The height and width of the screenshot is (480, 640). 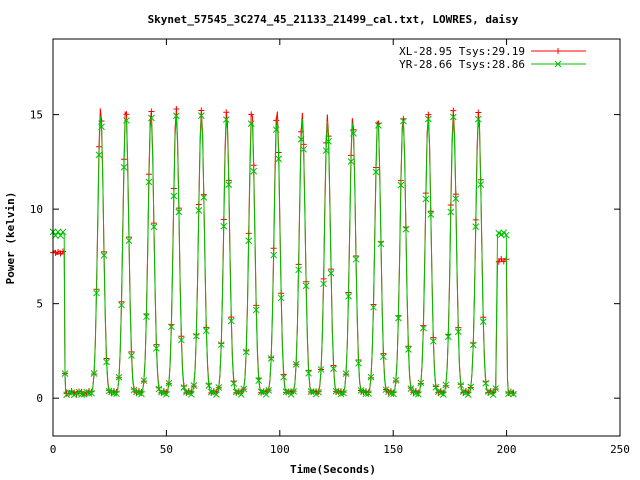 What do you see at coordinates (39, 398) in the screenshot?
I see `y-tick-label: 0` at bounding box center [39, 398].